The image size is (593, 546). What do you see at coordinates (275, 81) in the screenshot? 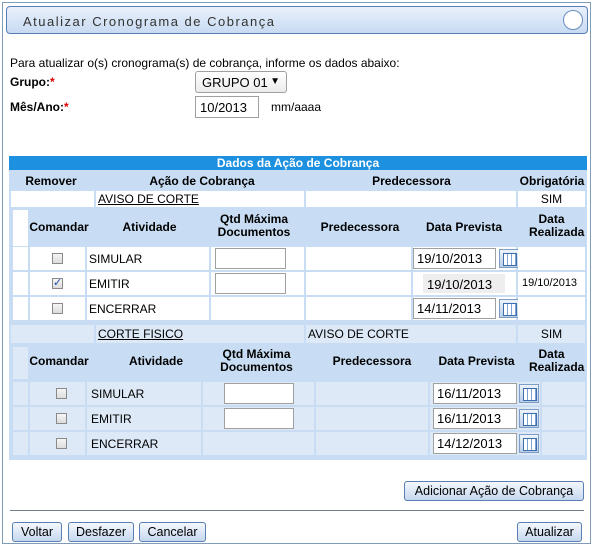
I see `chevron-down-icon: ▼` at bounding box center [275, 81].